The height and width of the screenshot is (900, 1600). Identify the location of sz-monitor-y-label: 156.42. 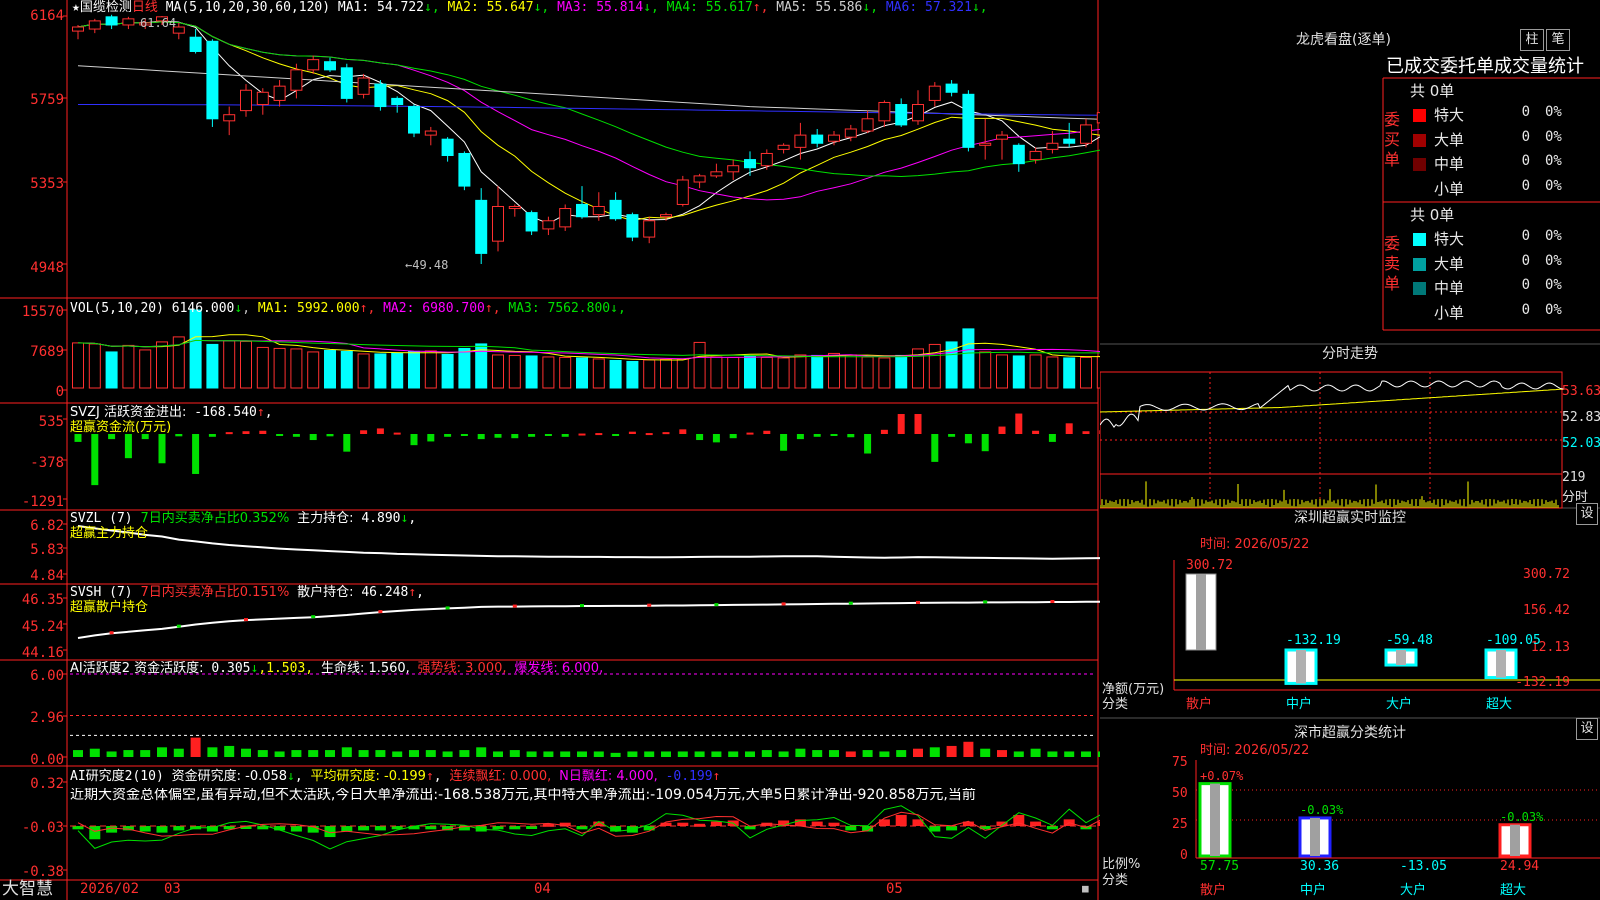
(1546, 610).